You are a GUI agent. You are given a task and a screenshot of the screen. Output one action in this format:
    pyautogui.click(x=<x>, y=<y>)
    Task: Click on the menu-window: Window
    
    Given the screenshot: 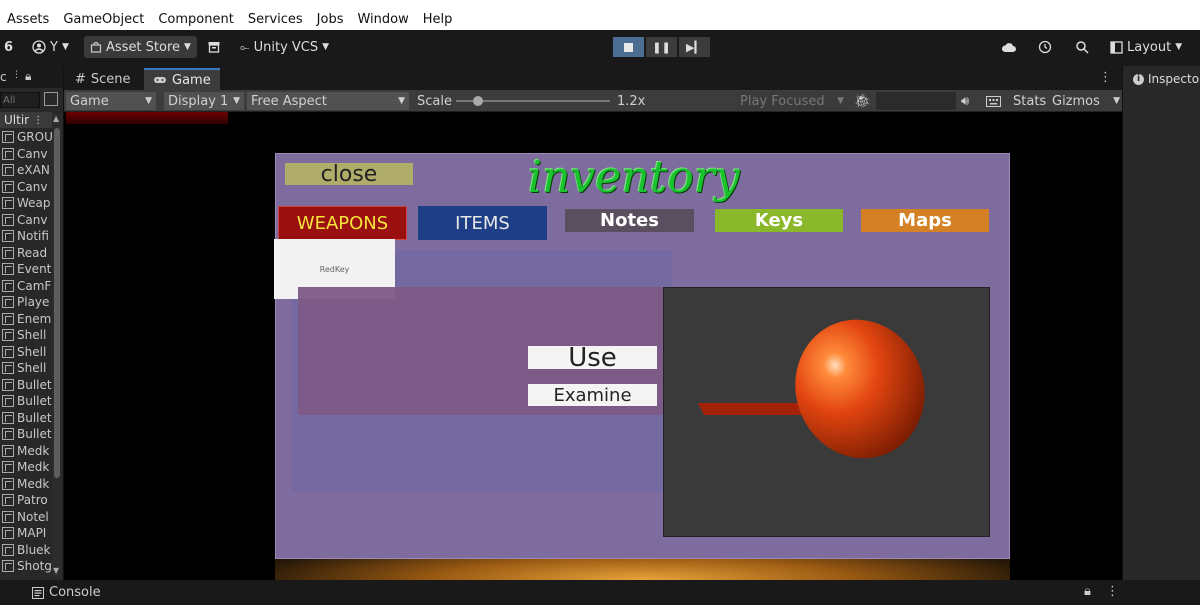 What is the action you would take?
    pyautogui.click(x=382, y=19)
    